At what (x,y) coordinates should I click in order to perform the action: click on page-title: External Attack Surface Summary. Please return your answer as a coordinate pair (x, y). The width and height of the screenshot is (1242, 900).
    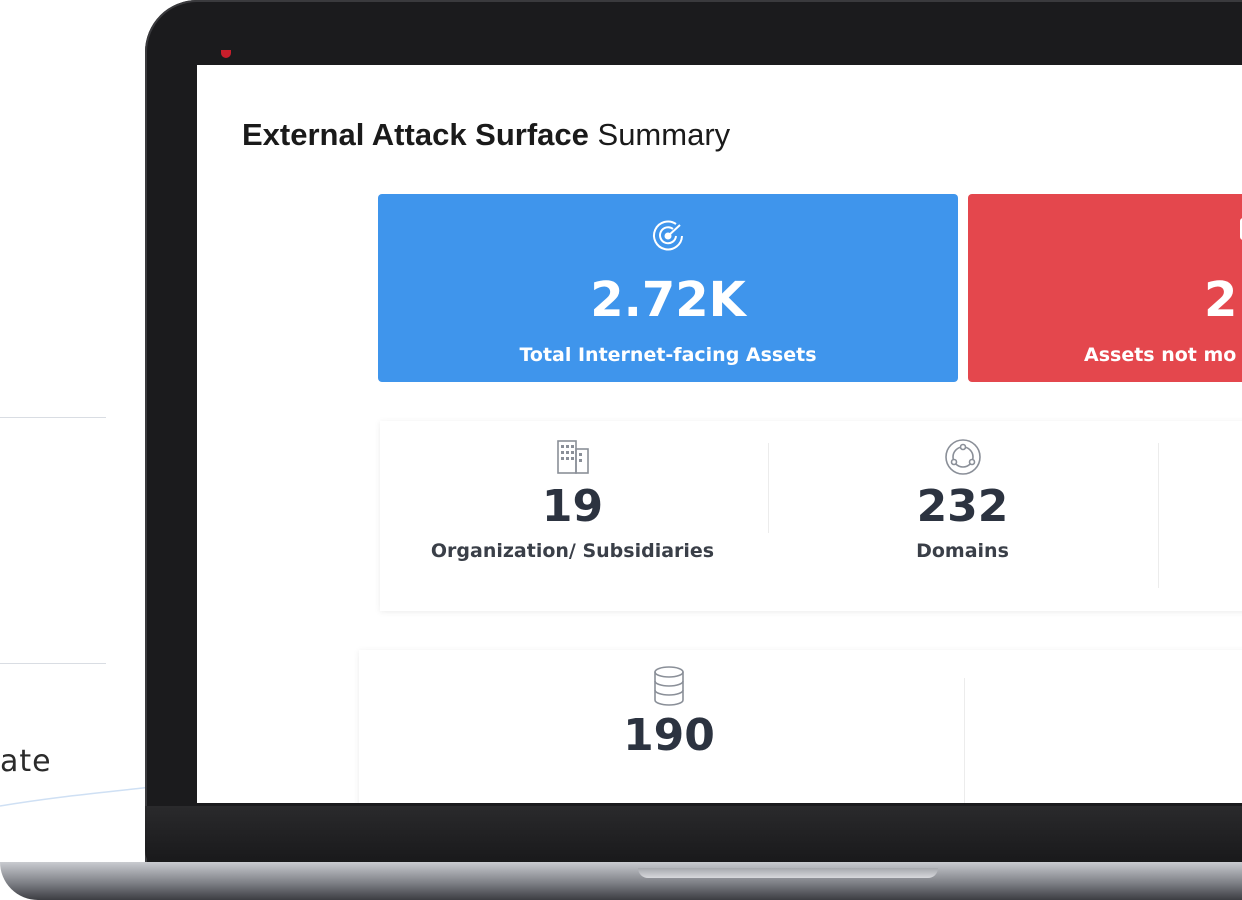
    Looking at the image, I should click on (486, 135).